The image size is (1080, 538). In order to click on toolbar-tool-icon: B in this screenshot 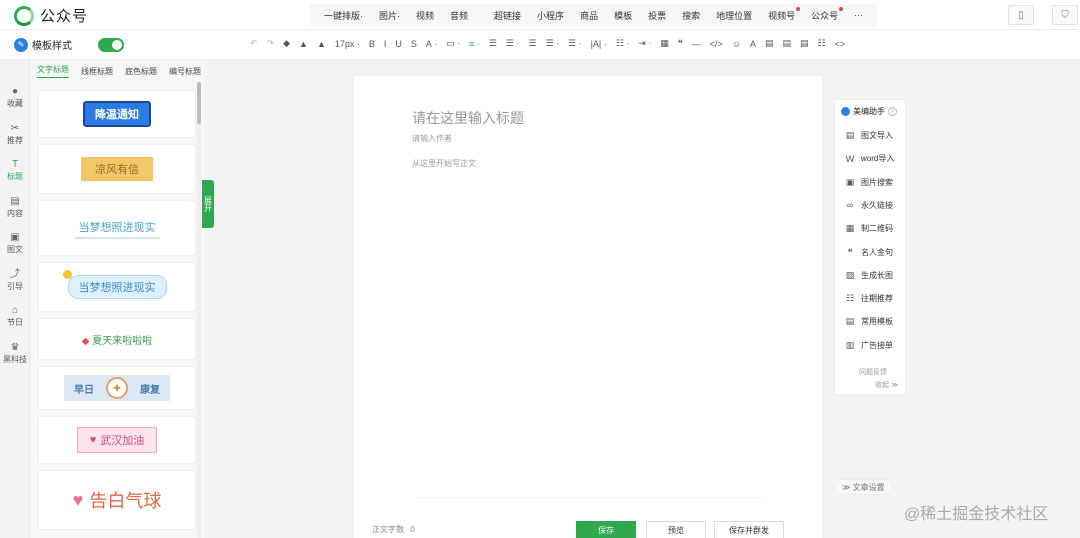, I will do `click(372, 44)`.